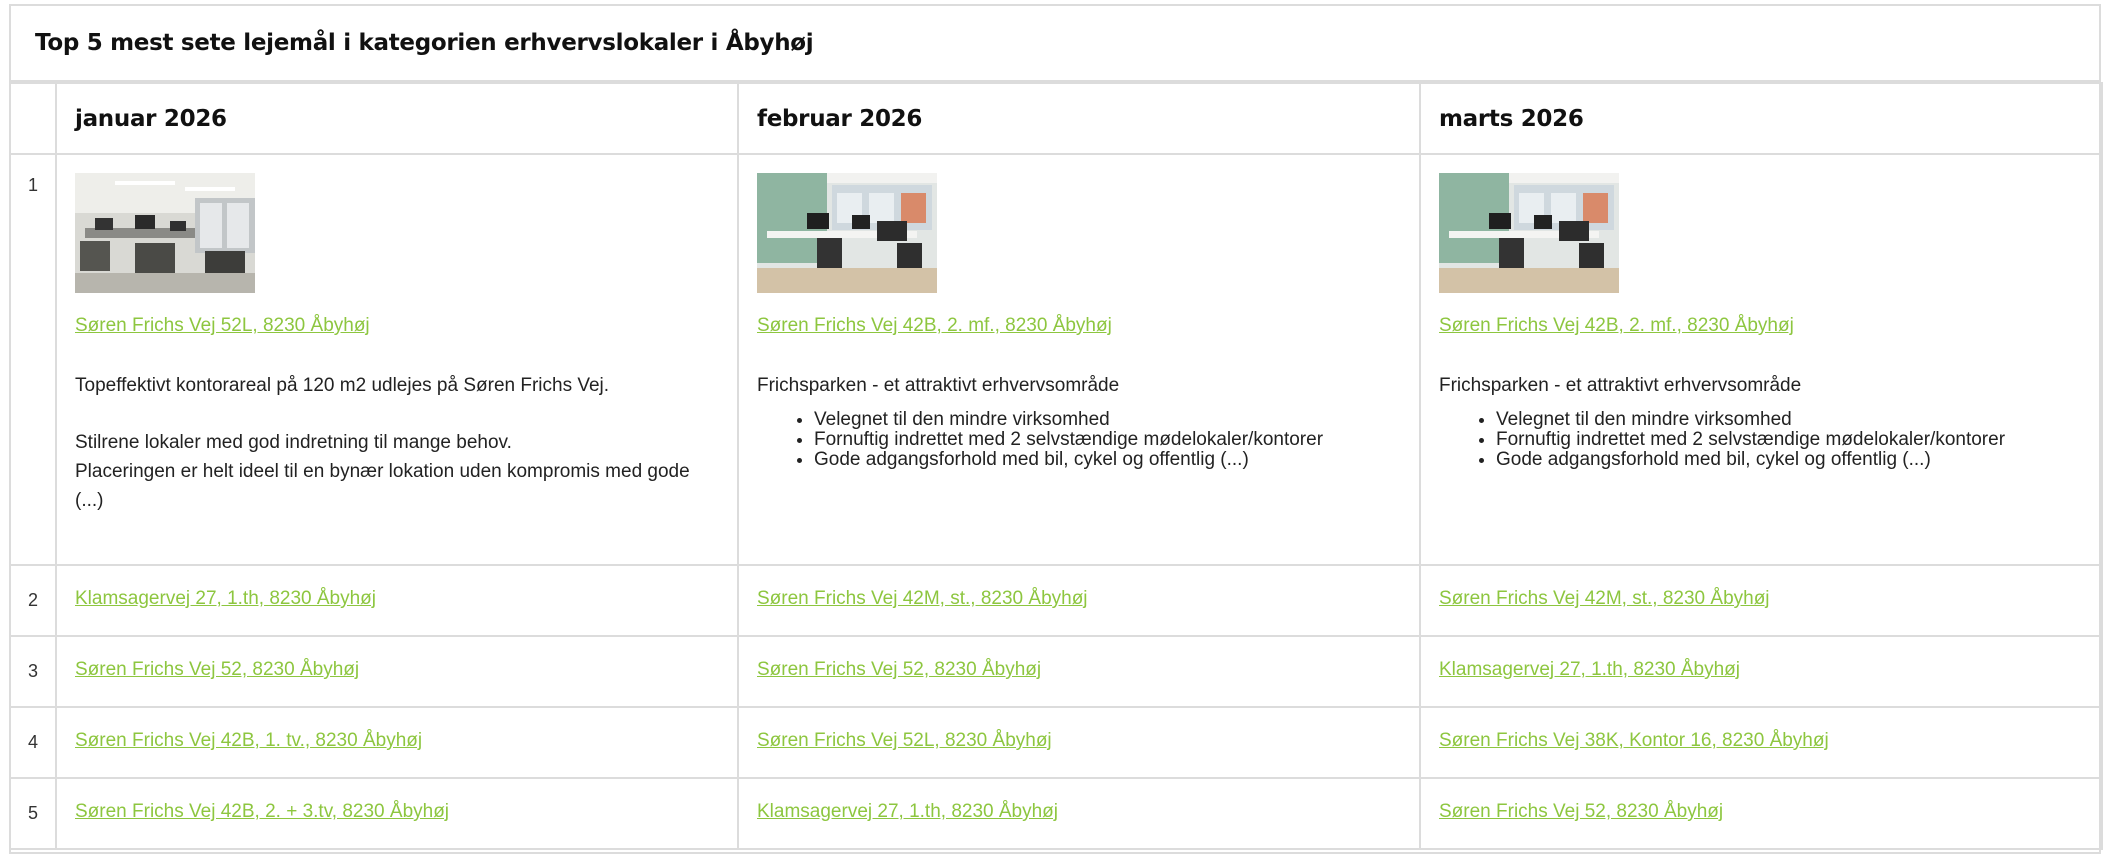  What do you see at coordinates (1761, 118) in the screenshot?
I see `column-header-month: marts 2026` at bounding box center [1761, 118].